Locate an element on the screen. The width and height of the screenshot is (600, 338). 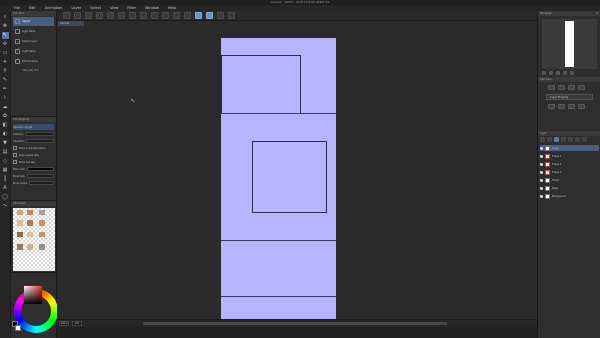
fill-icon: ▼ is located at coordinates (5, 143).